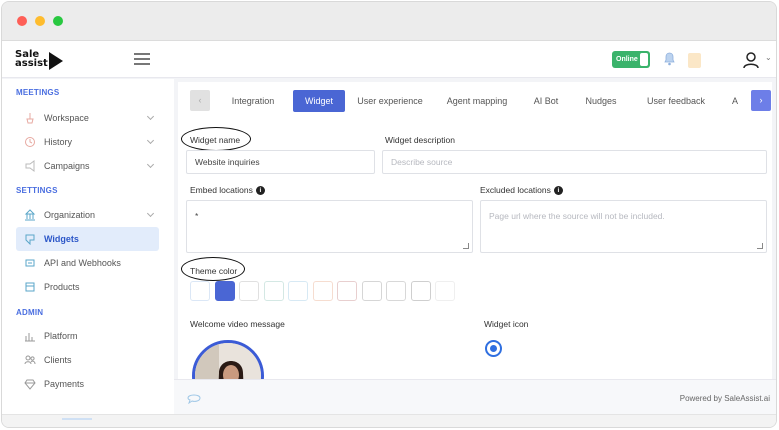 The width and height of the screenshot is (779, 430). I want to click on excluded-locations-label: Excluded locations i, so click(521, 190).